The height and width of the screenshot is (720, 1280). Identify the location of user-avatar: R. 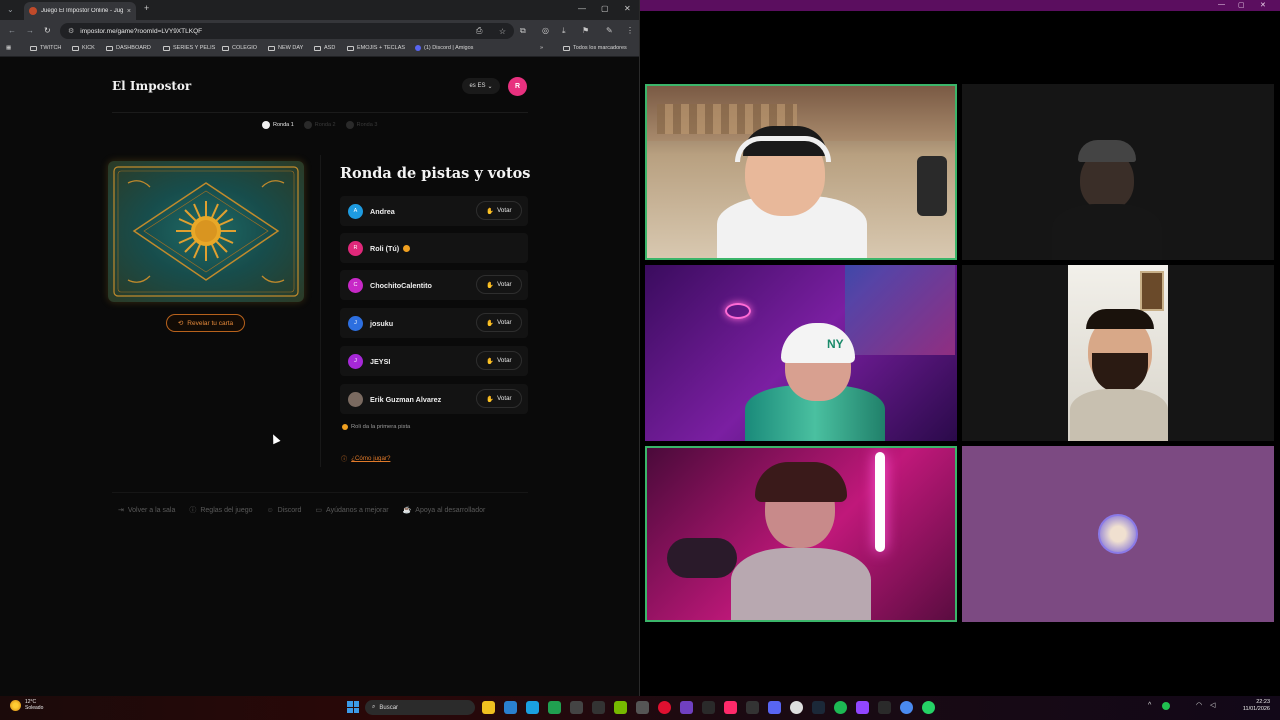
(517, 86).